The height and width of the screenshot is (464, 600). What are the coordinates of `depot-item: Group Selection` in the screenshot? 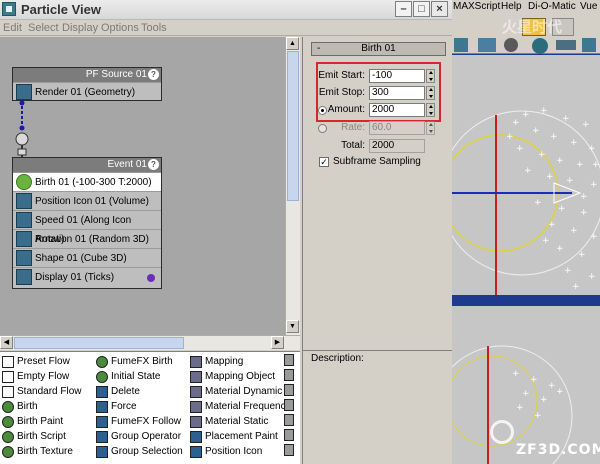 It's located at (139, 451).